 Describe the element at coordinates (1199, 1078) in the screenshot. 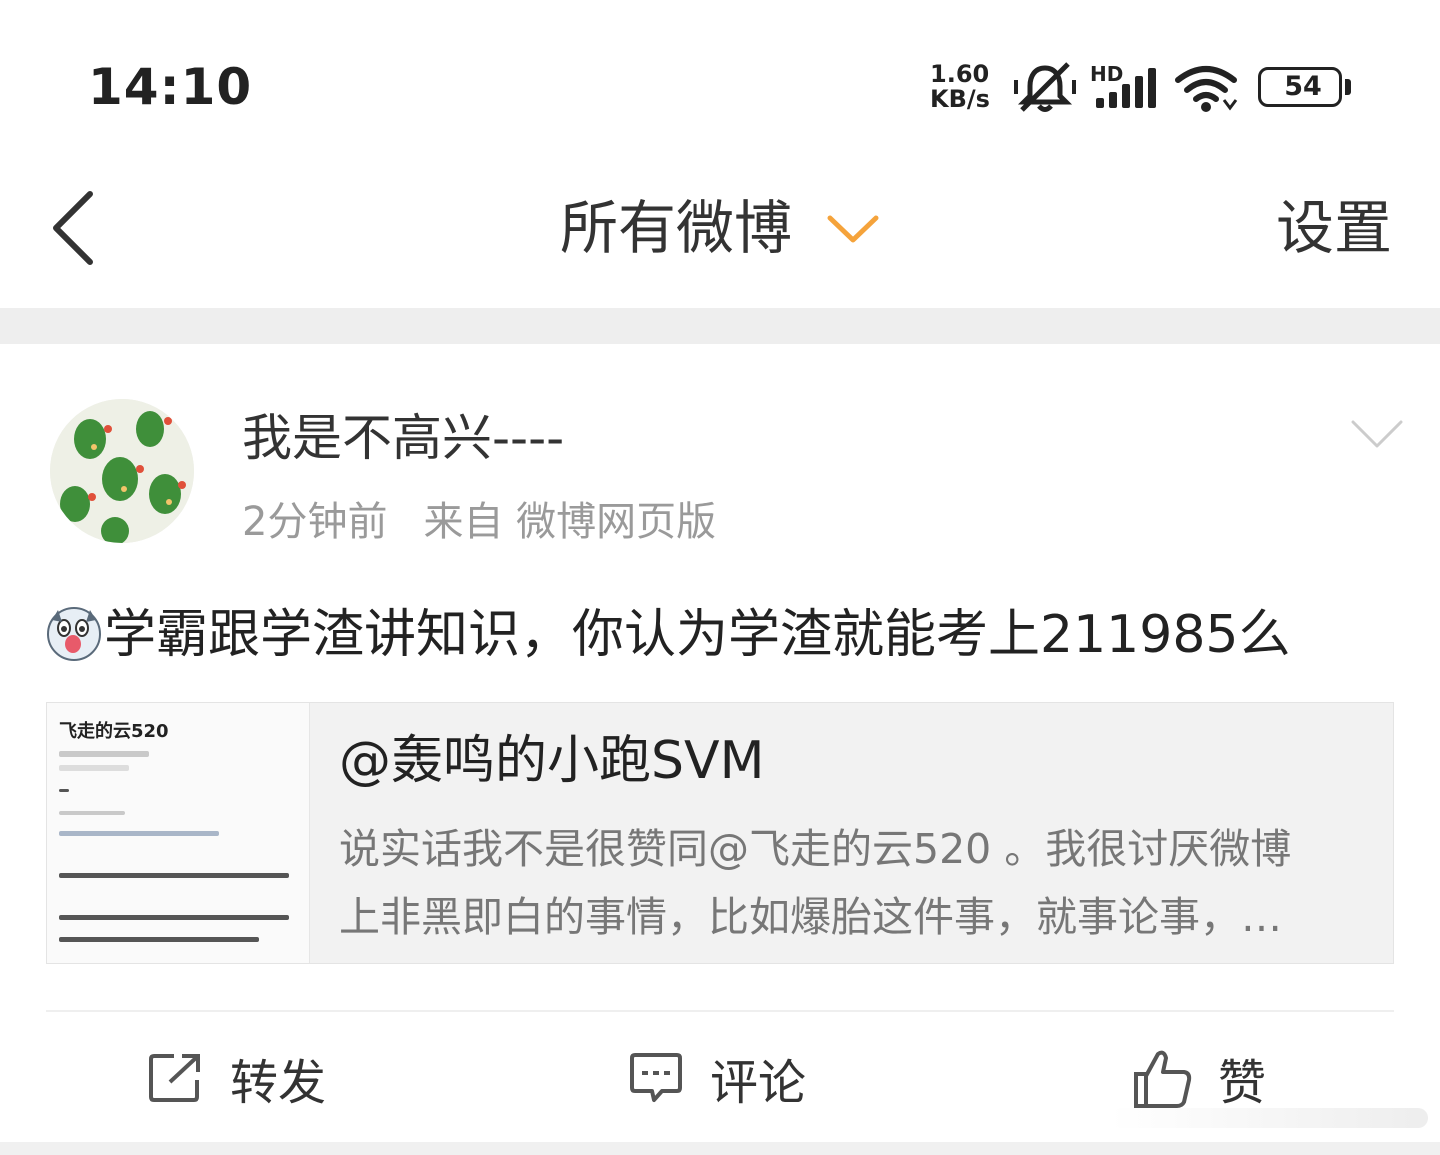

I see `like-button: 赞` at that location.